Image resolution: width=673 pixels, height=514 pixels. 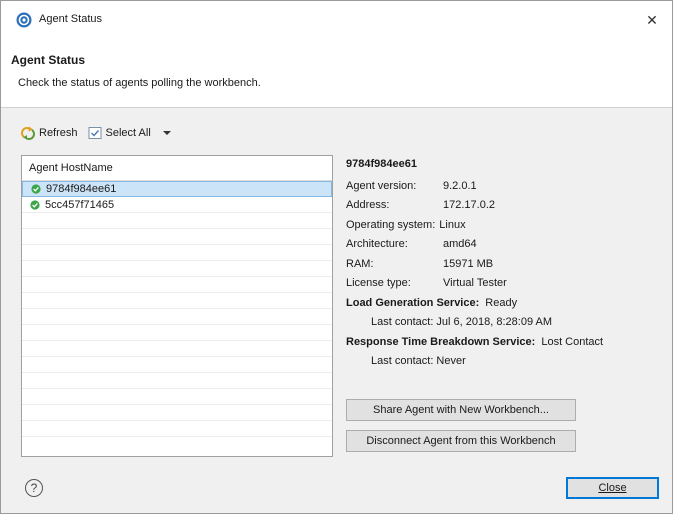 What do you see at coordinates (469, 205) in the screenshot?
I see `detail-value: 172.17.0.2` at bounding box center [469, 205].